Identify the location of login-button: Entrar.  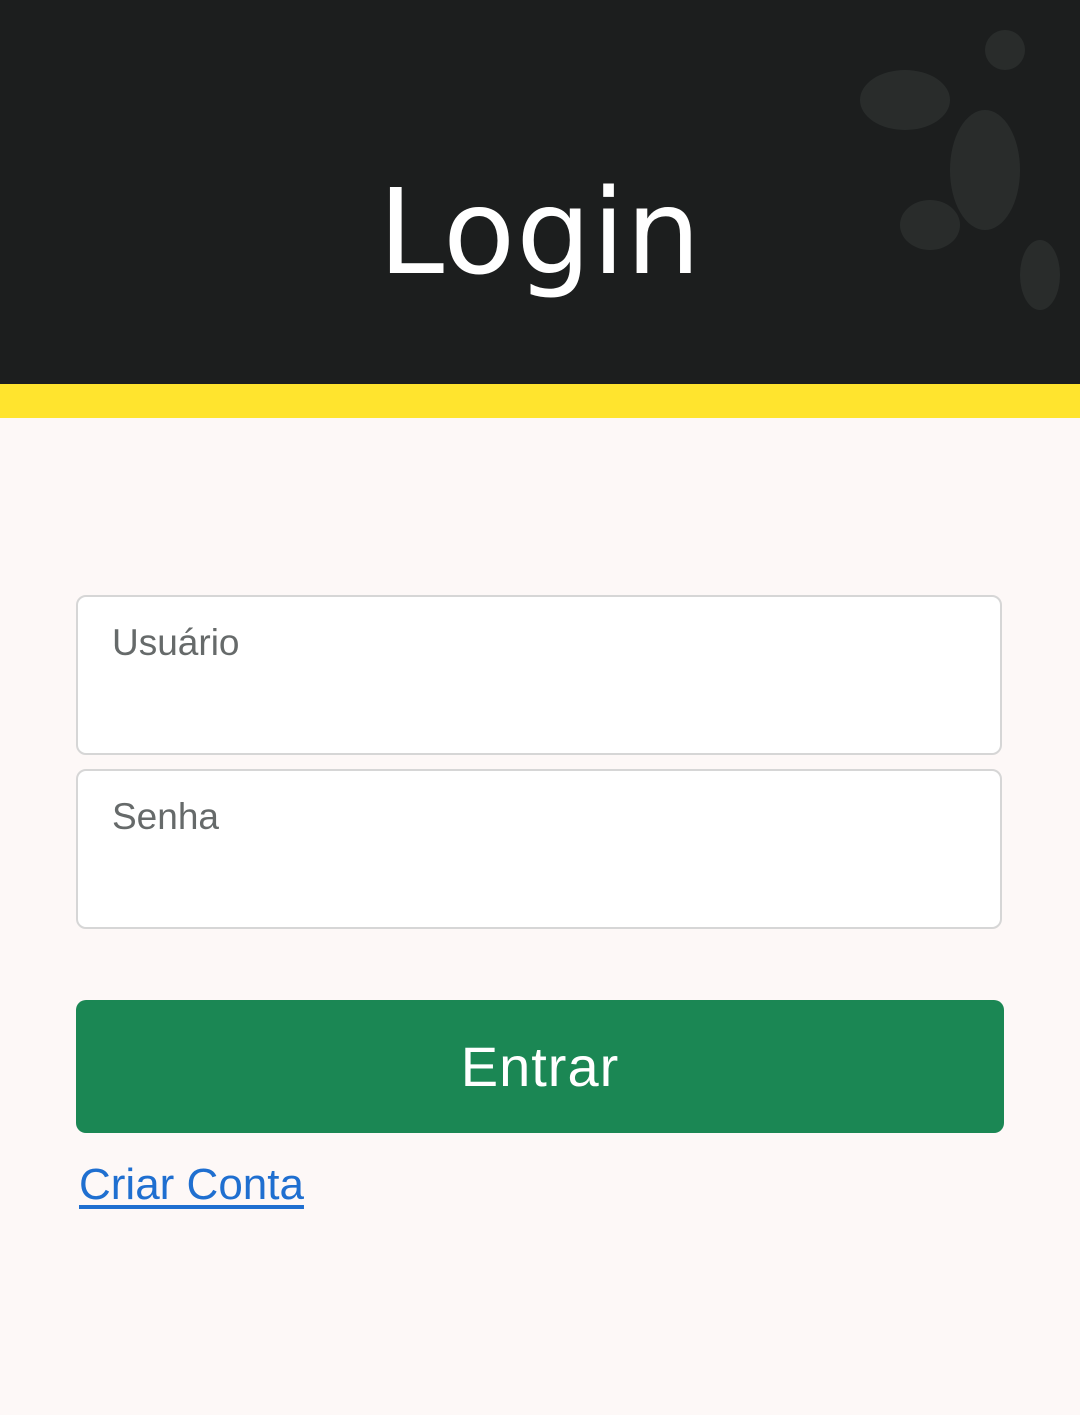
(540, 1066).